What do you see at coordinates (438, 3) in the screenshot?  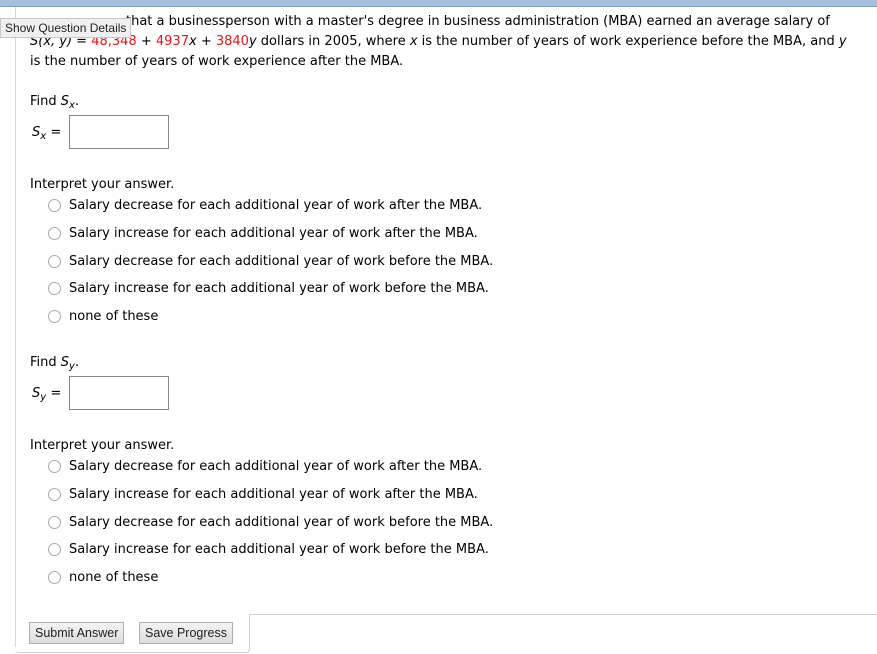 I see `top-bar` at bounding box center [438, 3].